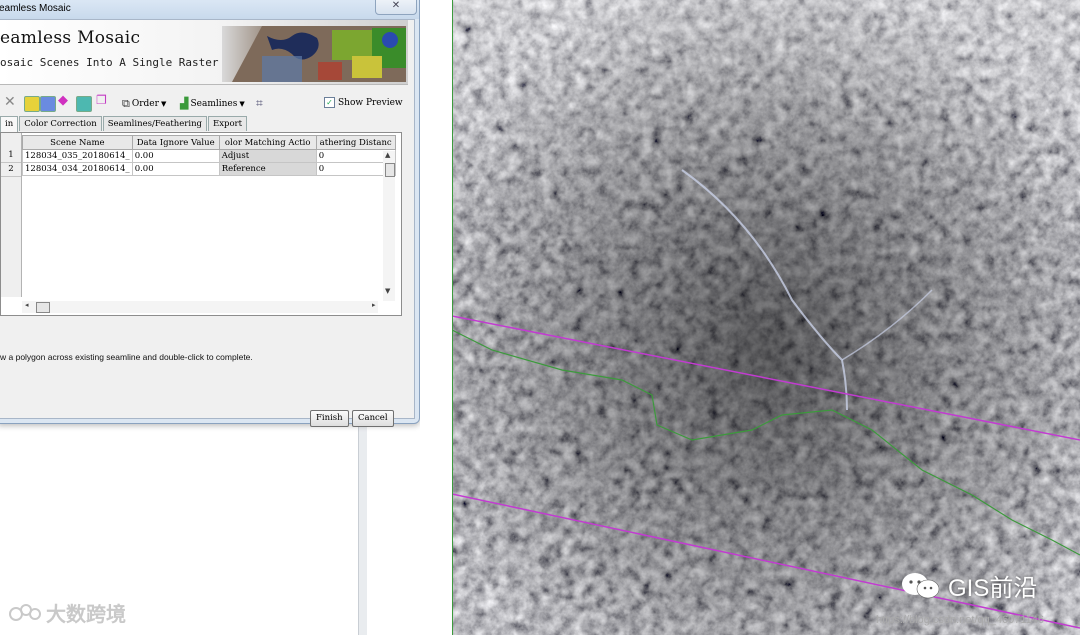  Describe the element at coordinates (154, 123) in the screenshot. I see `tab-seamlines-feathering: Seamlines/Feathering` at that location.